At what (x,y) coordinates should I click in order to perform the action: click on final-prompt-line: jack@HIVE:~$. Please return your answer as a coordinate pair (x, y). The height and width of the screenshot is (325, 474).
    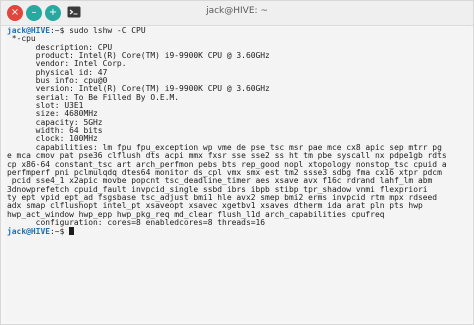
    Looking at the image, I should click on (238, 232).